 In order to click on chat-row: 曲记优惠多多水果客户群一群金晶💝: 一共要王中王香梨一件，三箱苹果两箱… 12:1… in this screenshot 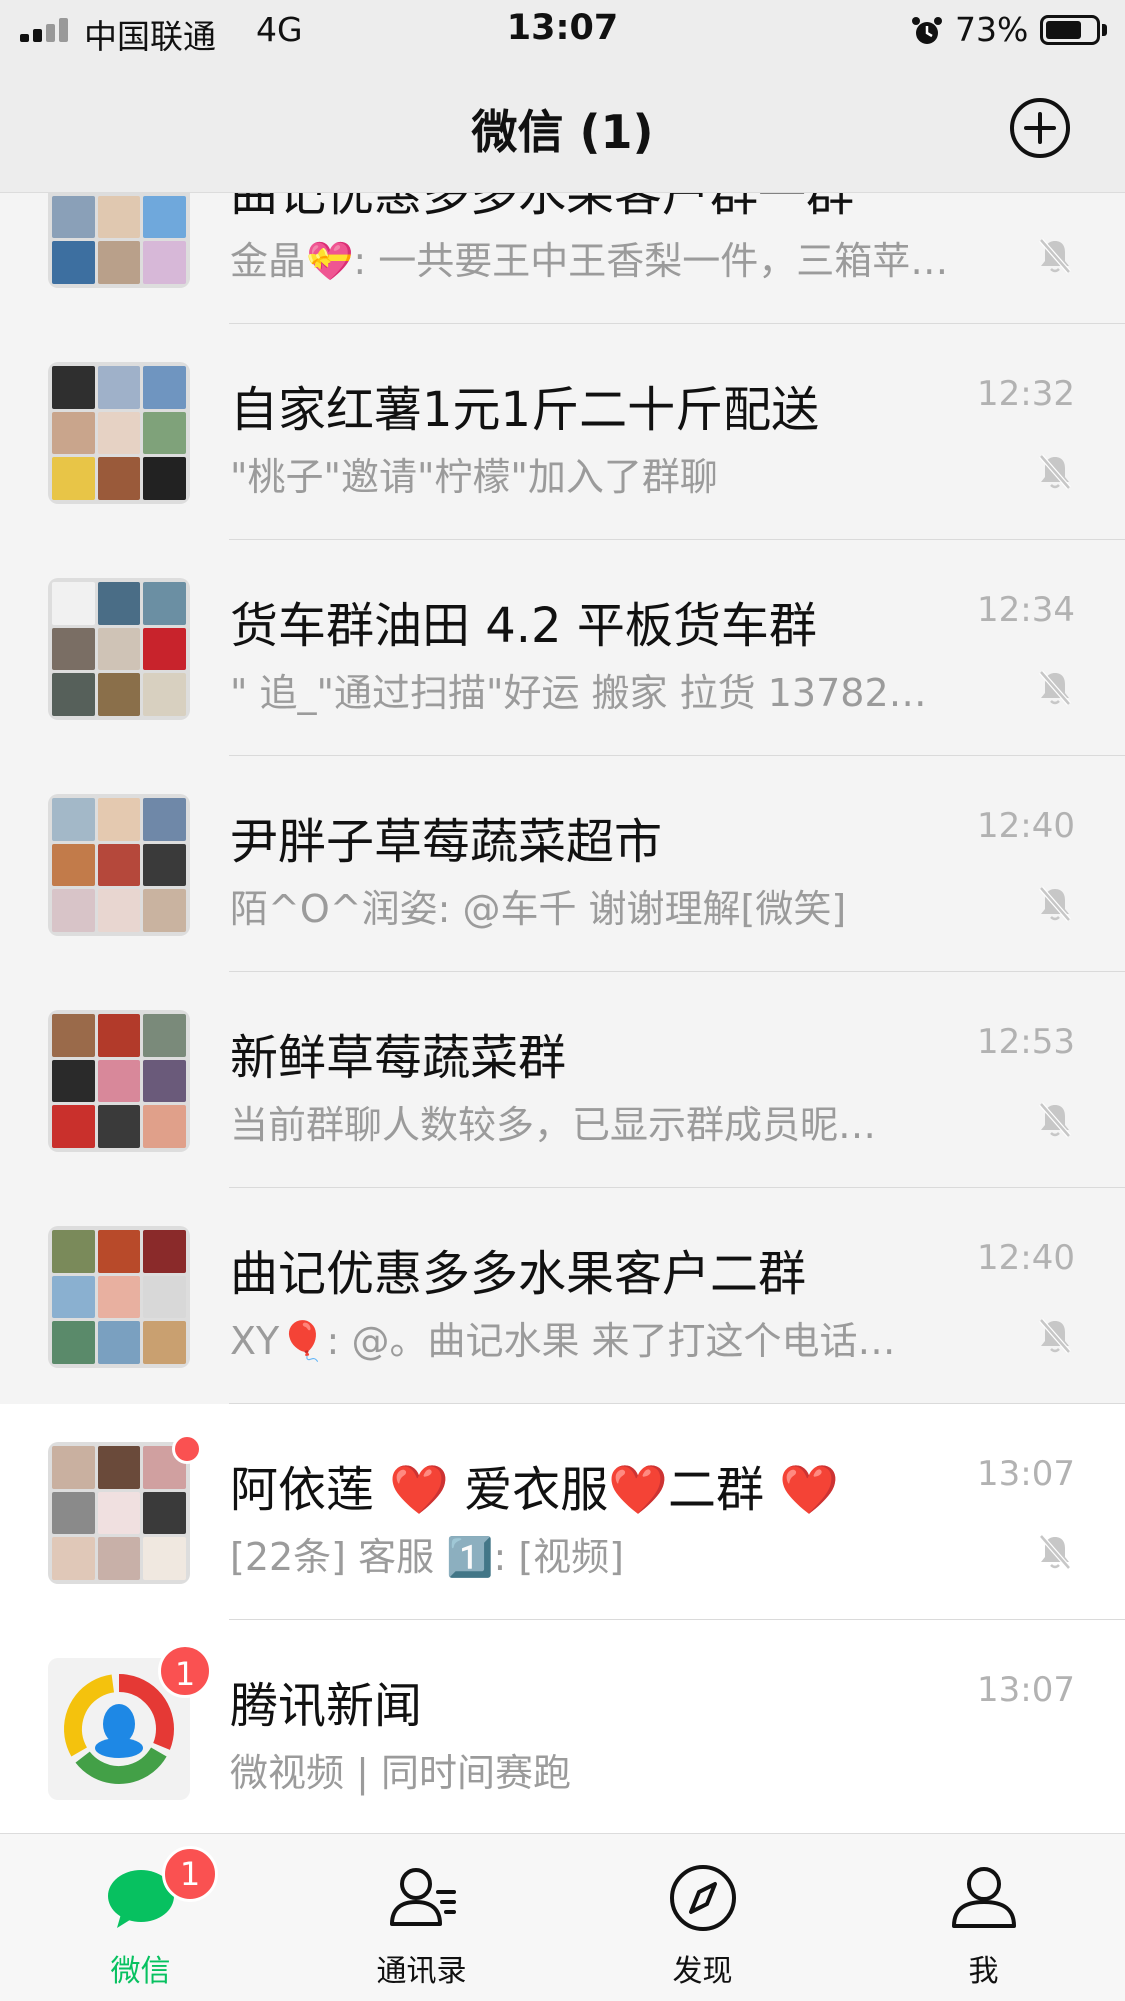, I will do `click(562, 258)`.